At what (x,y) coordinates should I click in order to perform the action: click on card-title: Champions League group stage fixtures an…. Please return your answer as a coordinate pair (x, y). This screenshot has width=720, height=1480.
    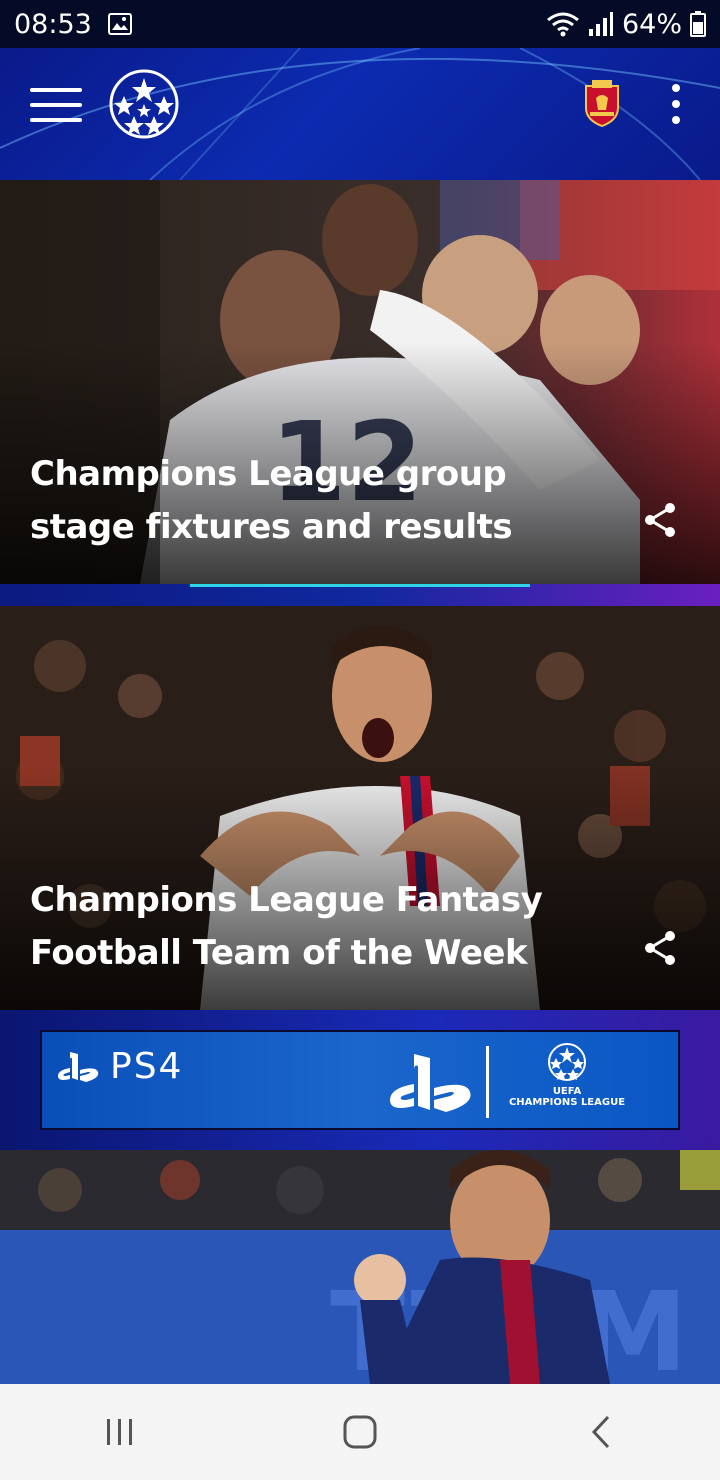
    Looking at the image, I should click on (271, 500).